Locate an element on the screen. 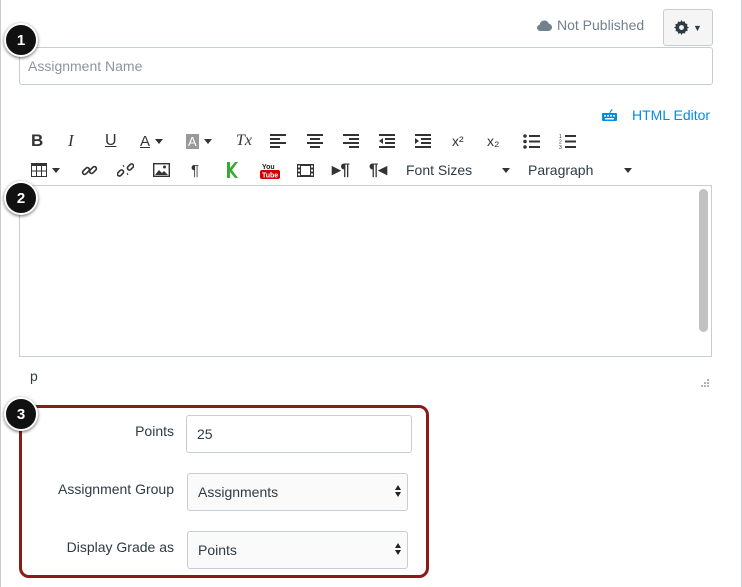  pilcrow-button: ¶ is located at coordinates (195, 170).